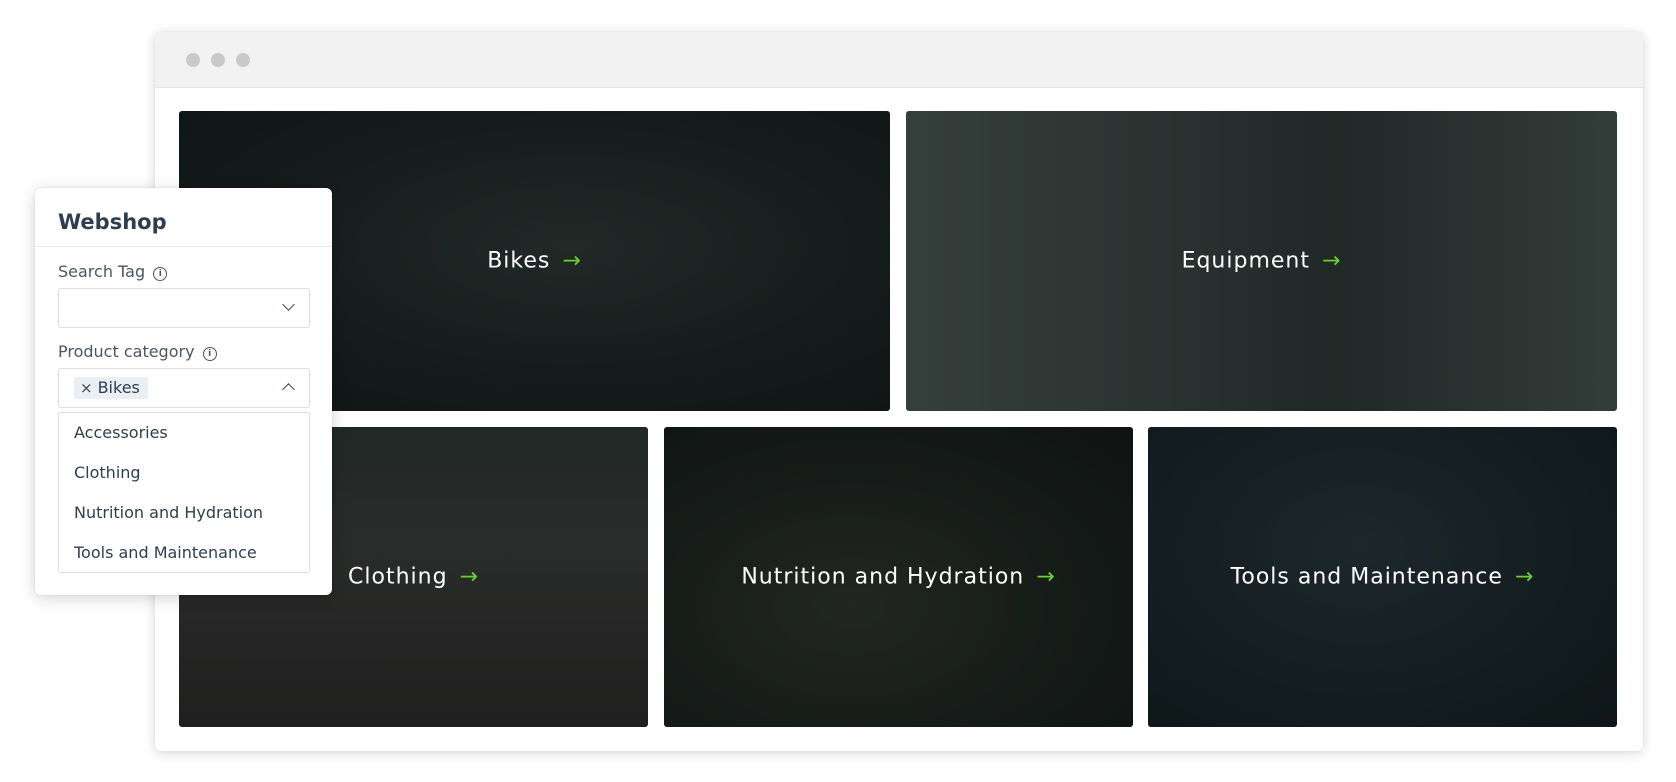 The width and height of the screenshot is (1676, 782). I want to click on tile-caption: Tools and Maintenance →, so click(1382, 577).